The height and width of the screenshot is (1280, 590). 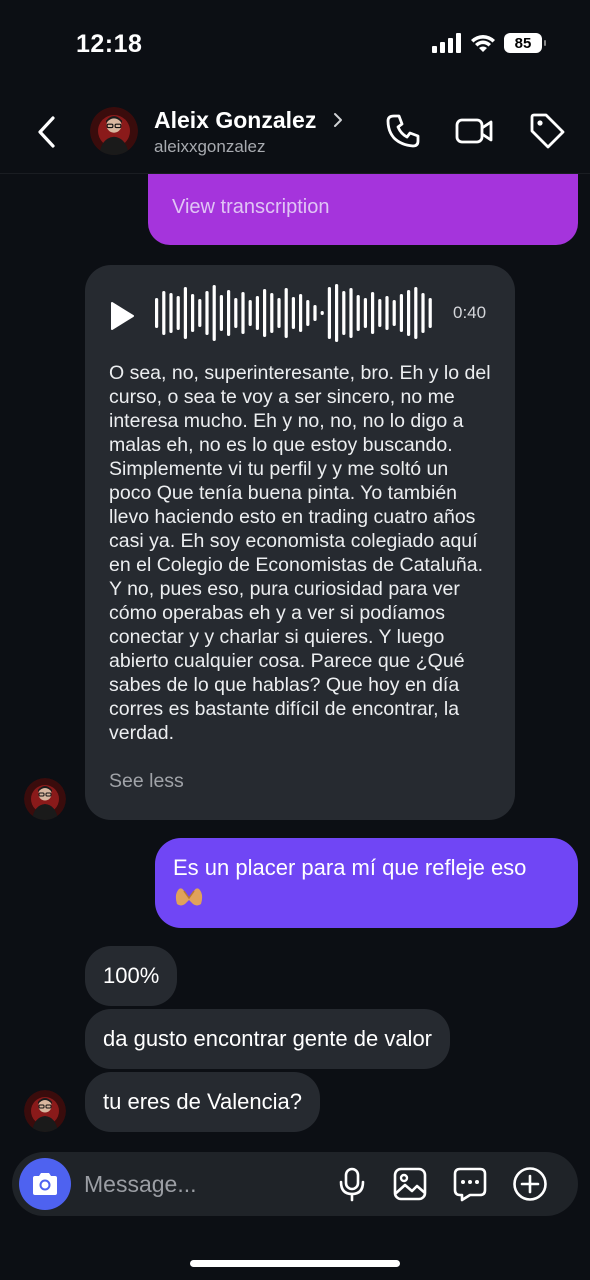 What do you see at coordinates (530, 1184) in the screenshot?
I see `add-icon` at bounding box center [530, 1184].